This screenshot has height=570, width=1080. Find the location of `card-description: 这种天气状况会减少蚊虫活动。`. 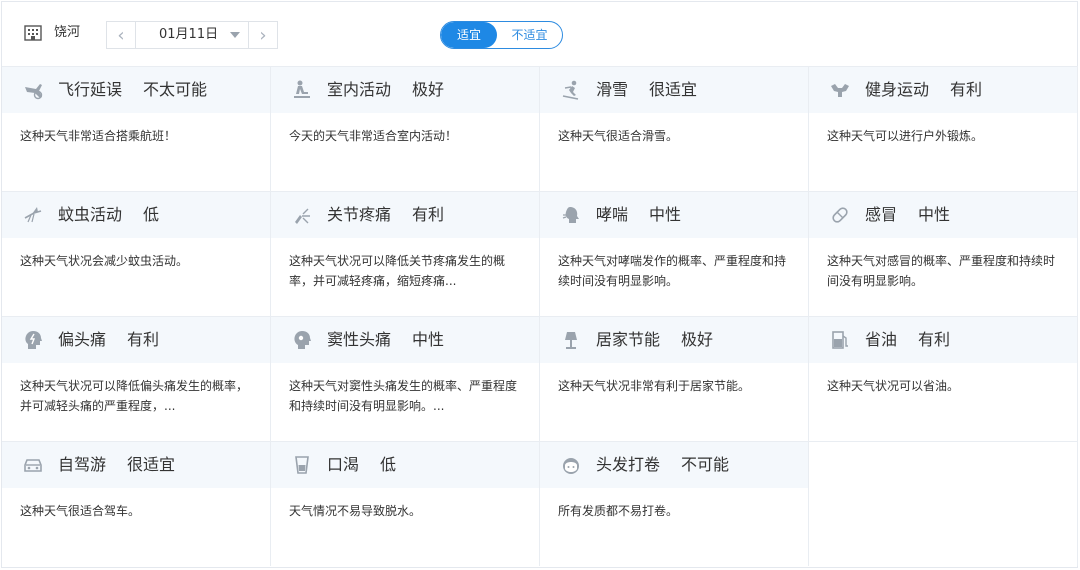

card-description: 这种天气状况会减少蚊虫活动。 is located at coordinates (104, 261).